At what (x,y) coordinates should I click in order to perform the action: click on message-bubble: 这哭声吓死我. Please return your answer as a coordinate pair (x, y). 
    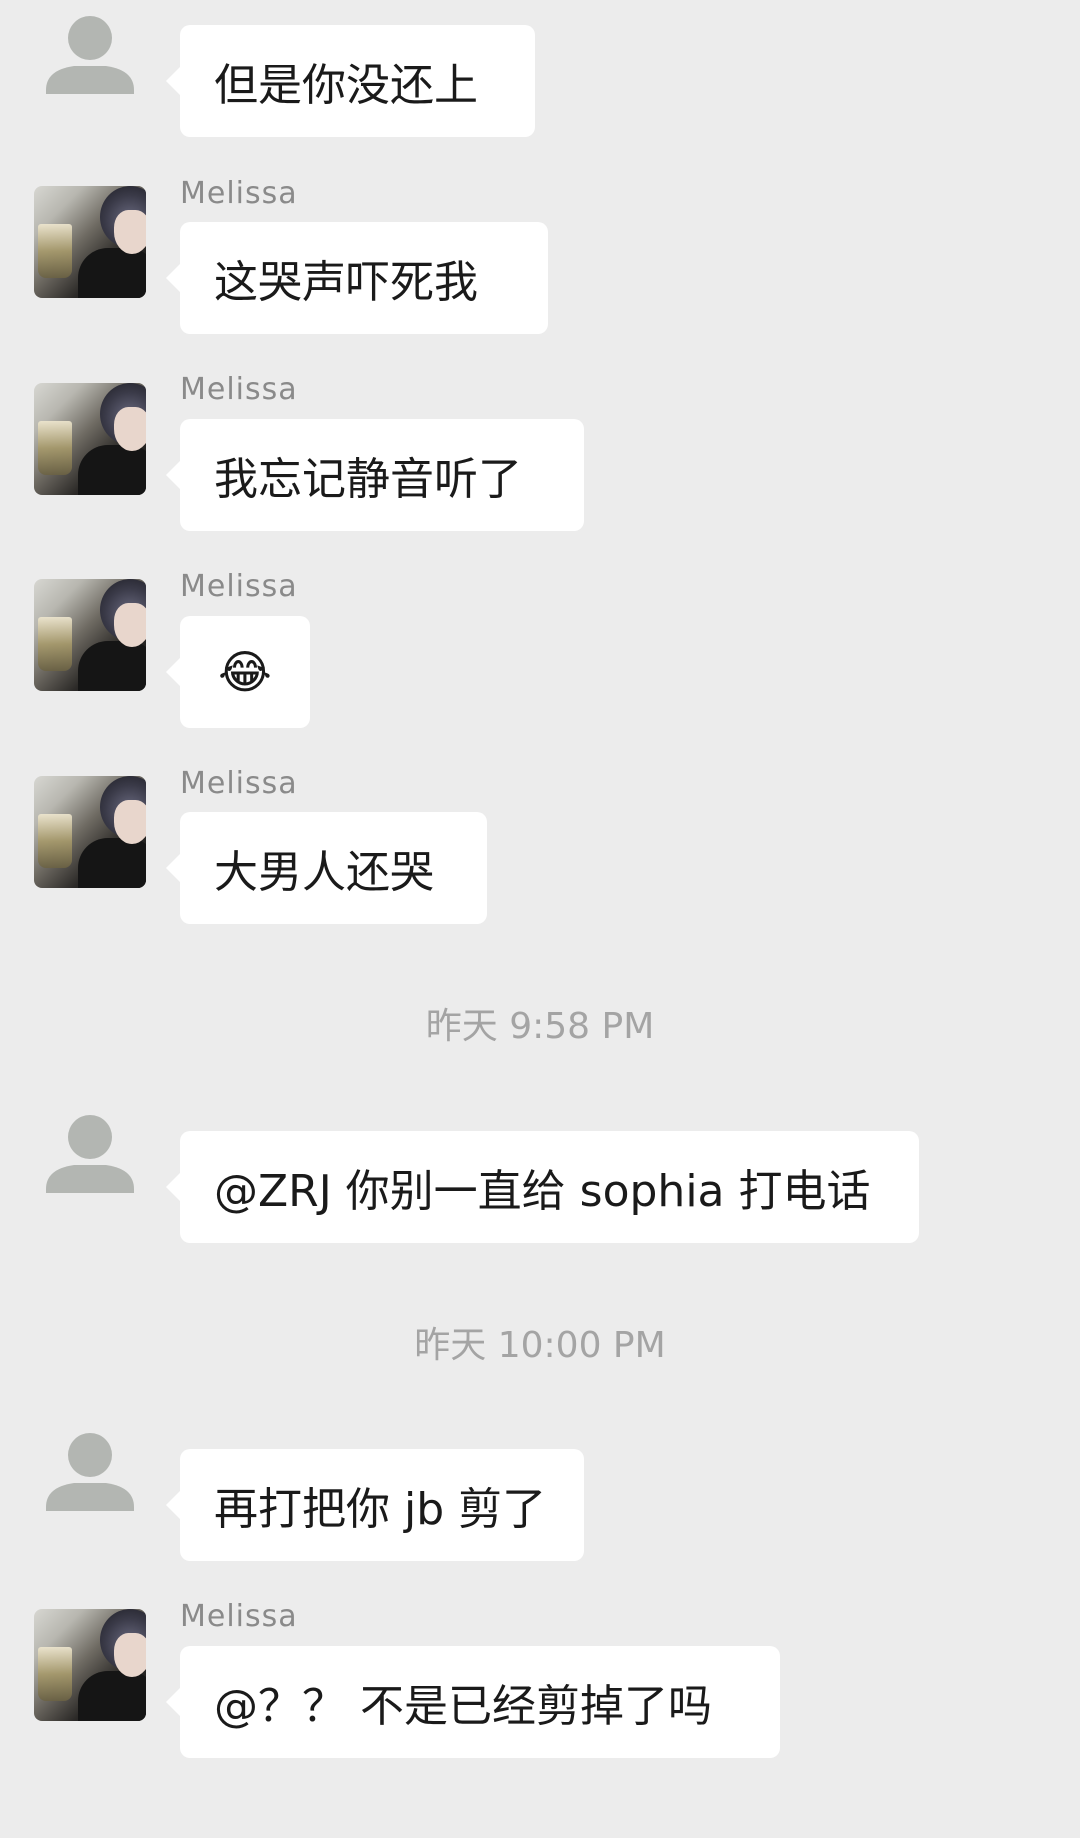
    Looking at the image, I should click on (357, 278).